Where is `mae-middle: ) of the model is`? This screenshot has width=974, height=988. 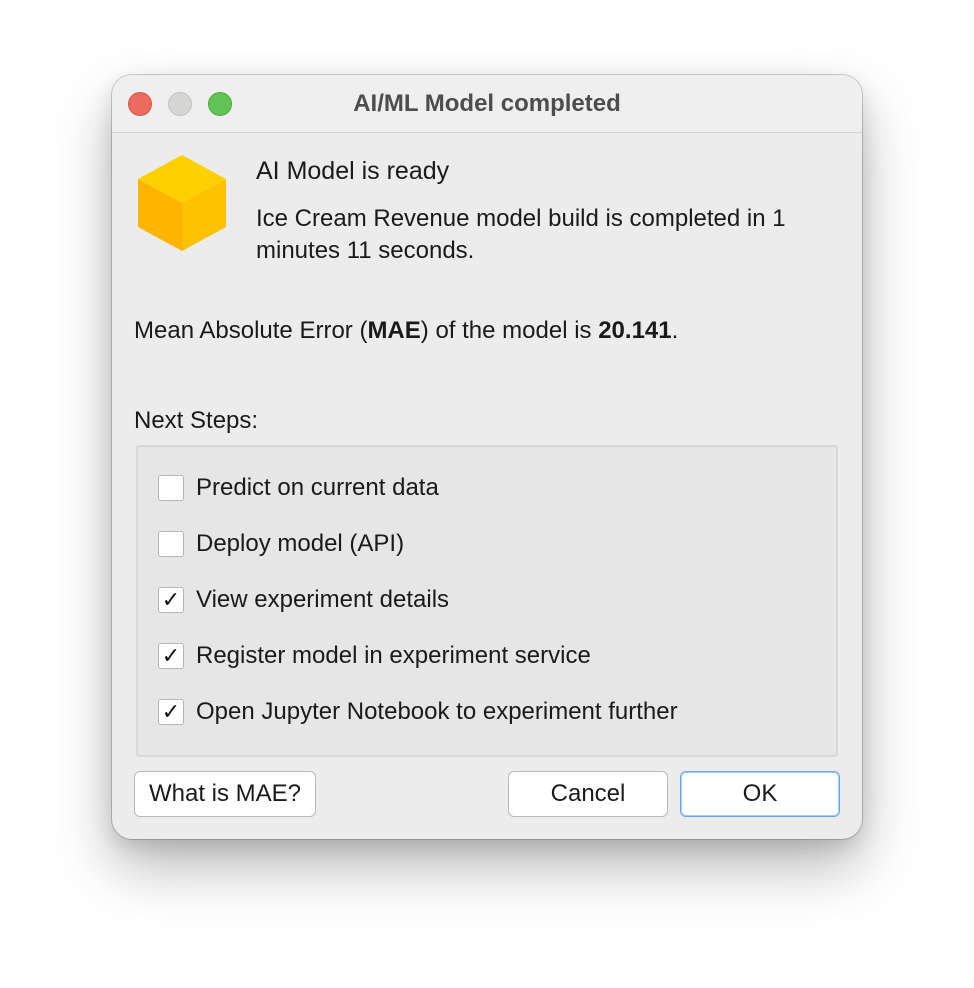 mae-middle: ) of the model is is located at coordinates (509, 330).